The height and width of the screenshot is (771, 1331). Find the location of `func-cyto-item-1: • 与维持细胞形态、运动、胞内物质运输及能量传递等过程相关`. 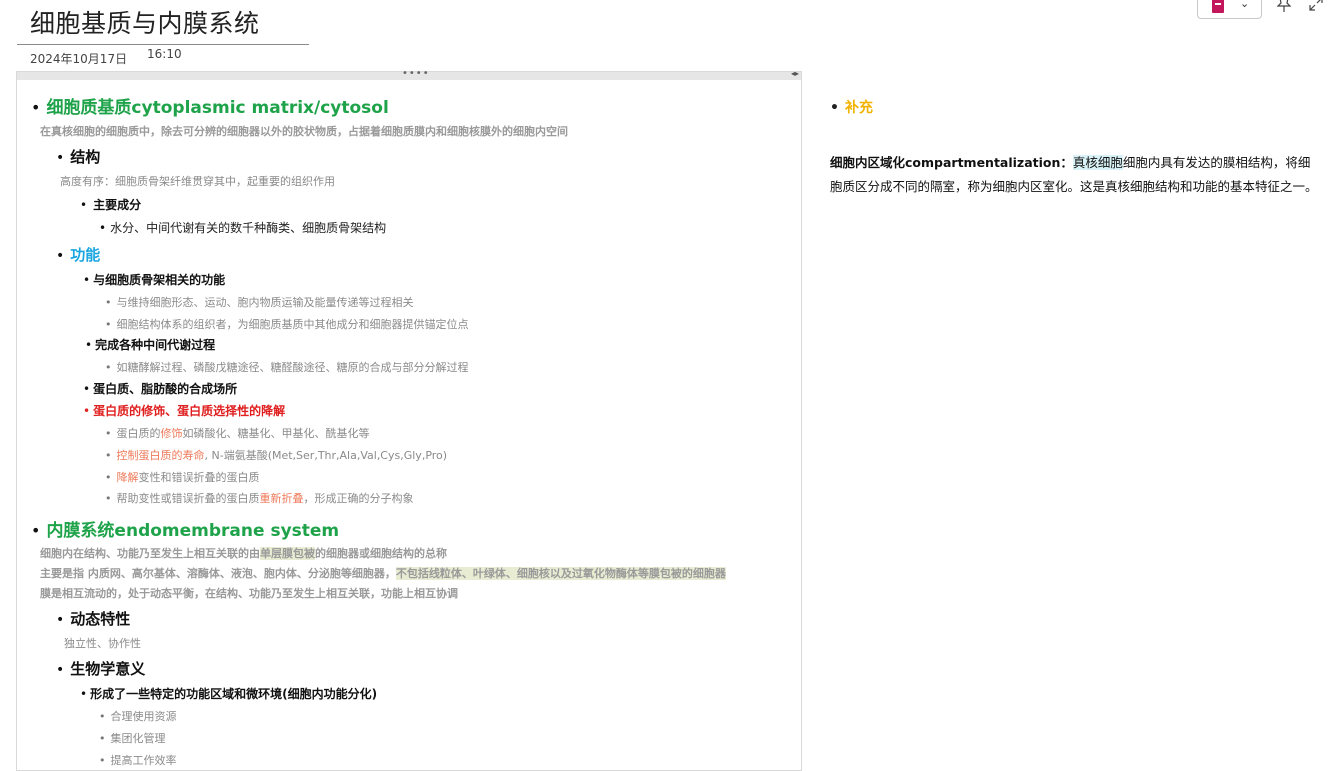

func-cyto-item-1: • 与维持细胞形态、运动、胞内物质运输及能量传递等过程相关 is located at coordinates (259, 302).